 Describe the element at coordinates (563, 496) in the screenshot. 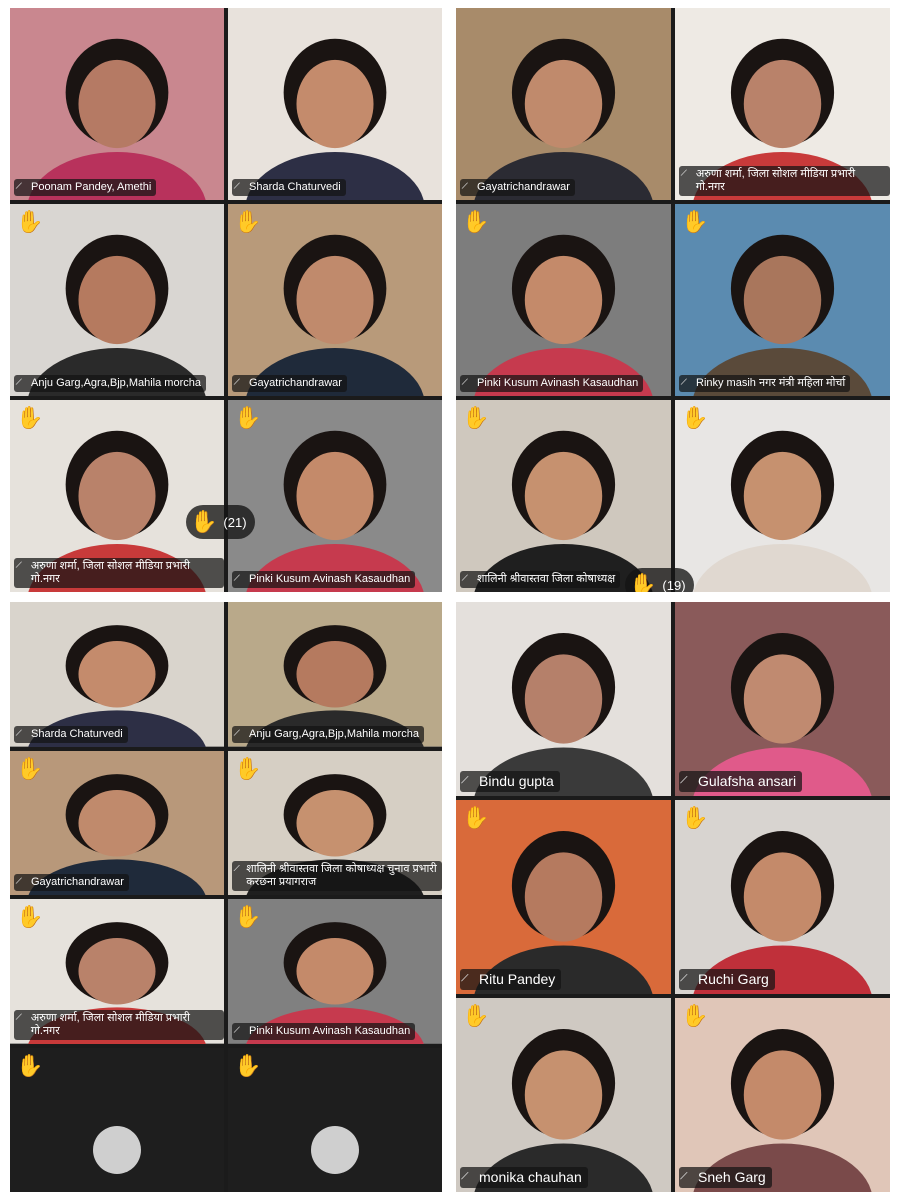

I see `participant-tile: ✋ ∕ शालिनी श्रीवास्तवा जिला कोषाध्यक्ष` at that location.